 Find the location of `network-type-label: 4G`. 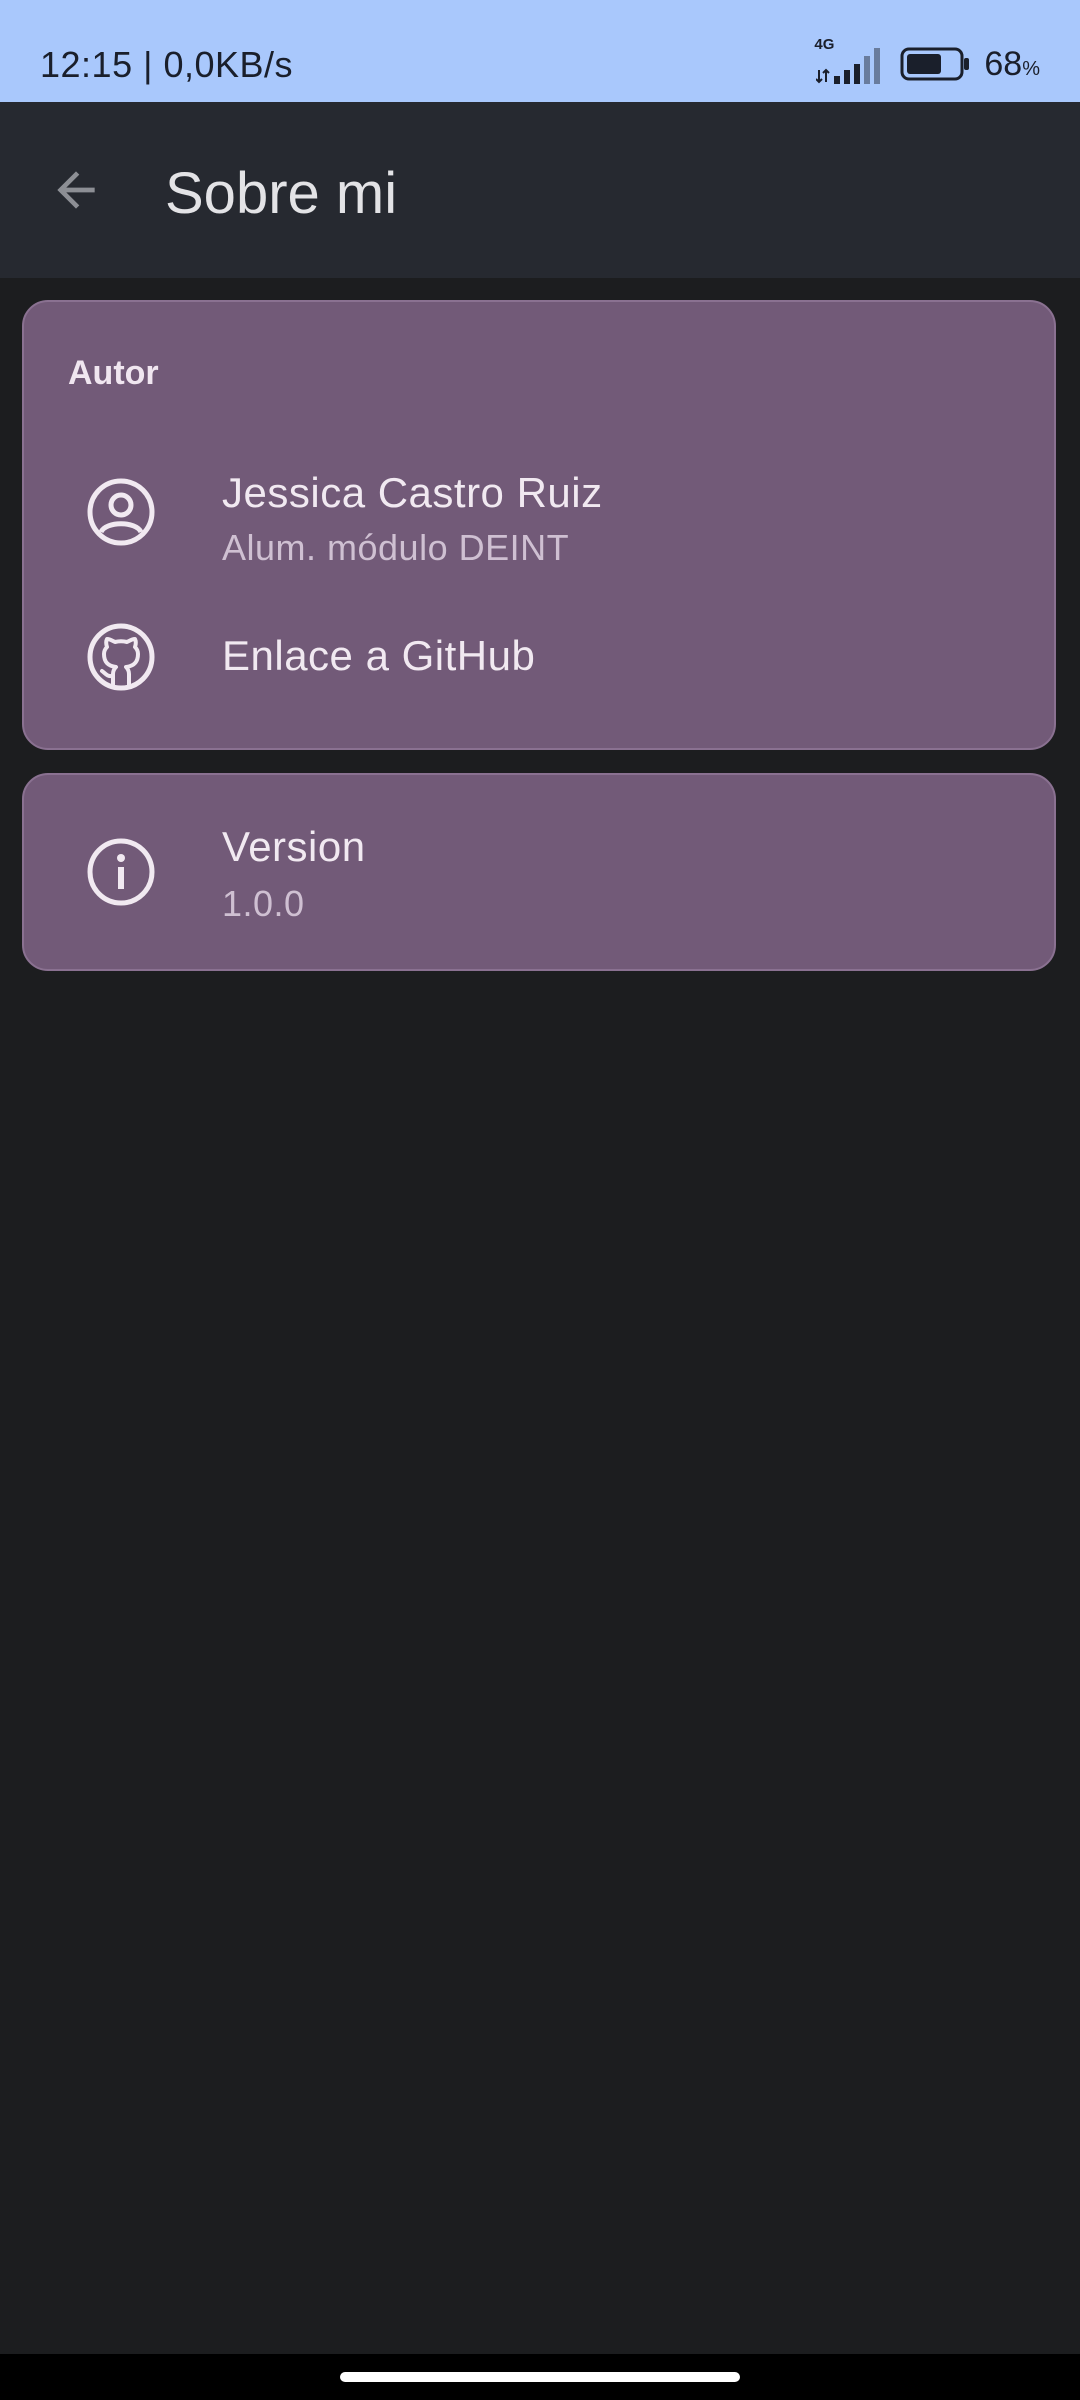

network-type-label: 4G is located at coordinates (824, 44).